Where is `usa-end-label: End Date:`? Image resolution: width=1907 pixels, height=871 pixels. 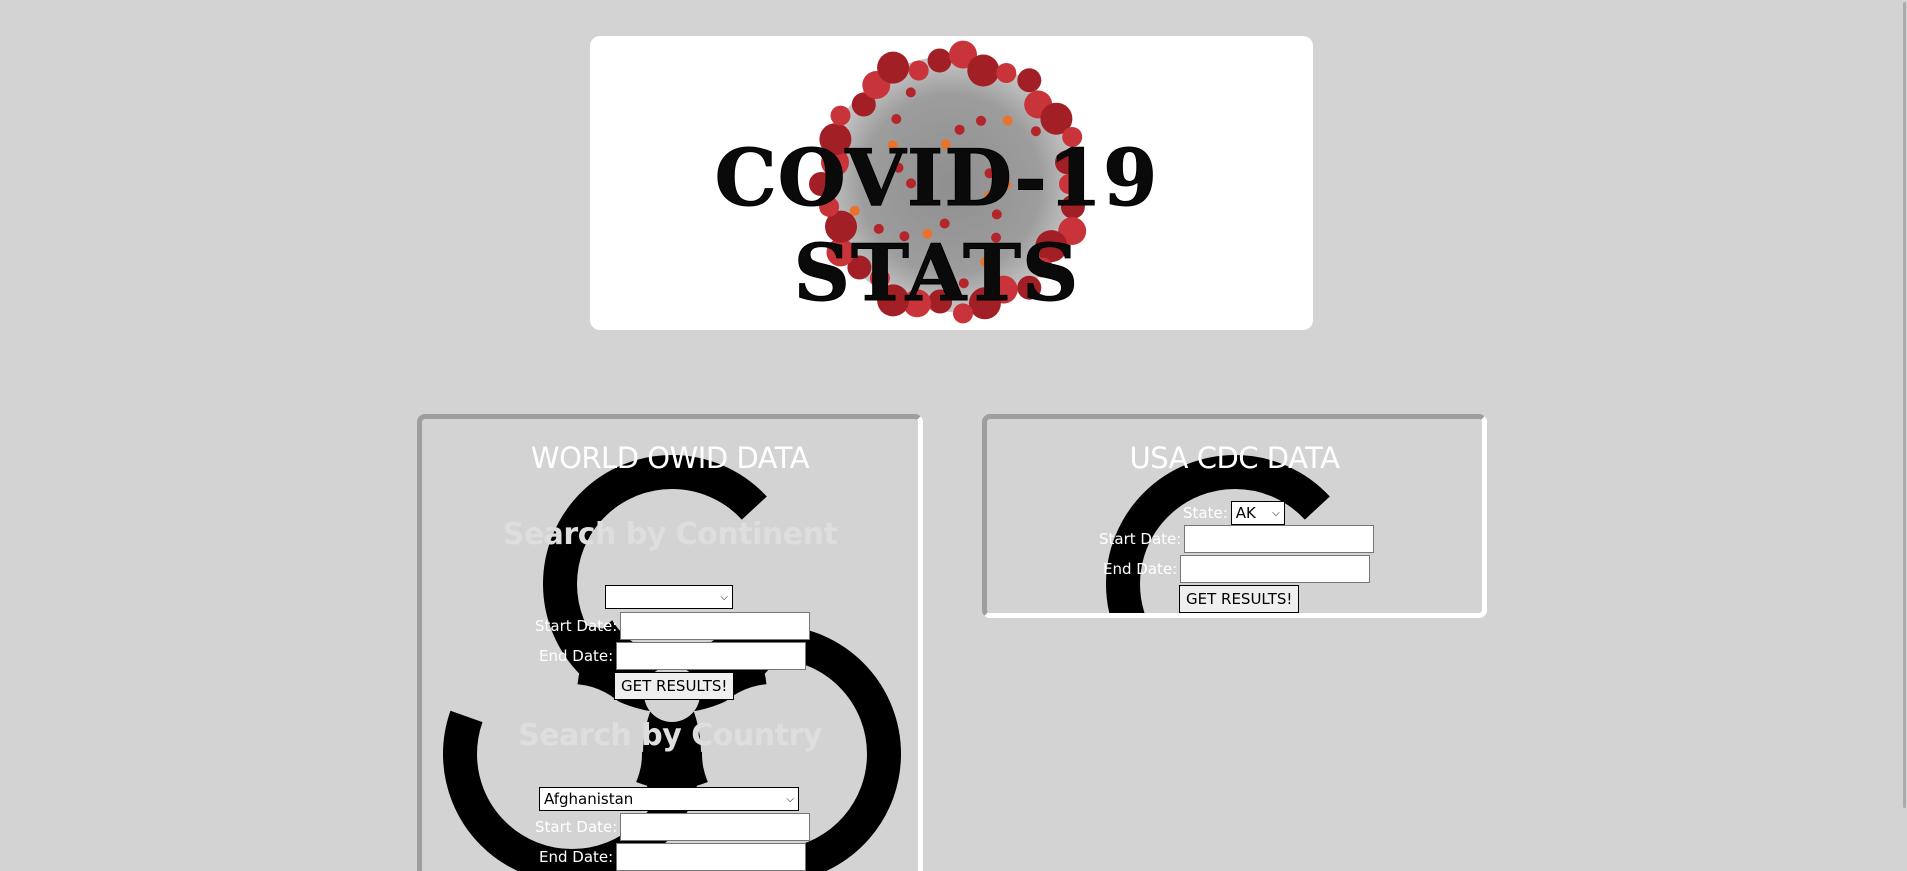 usa-end-label: End Date: is located at coordinates (1140, 569).